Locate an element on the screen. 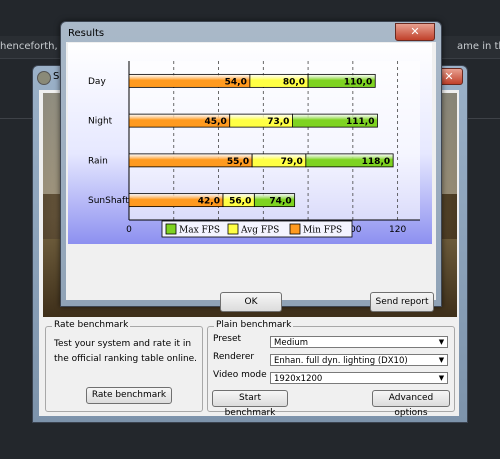  results-title: Results is located at coordinates (86, 33).